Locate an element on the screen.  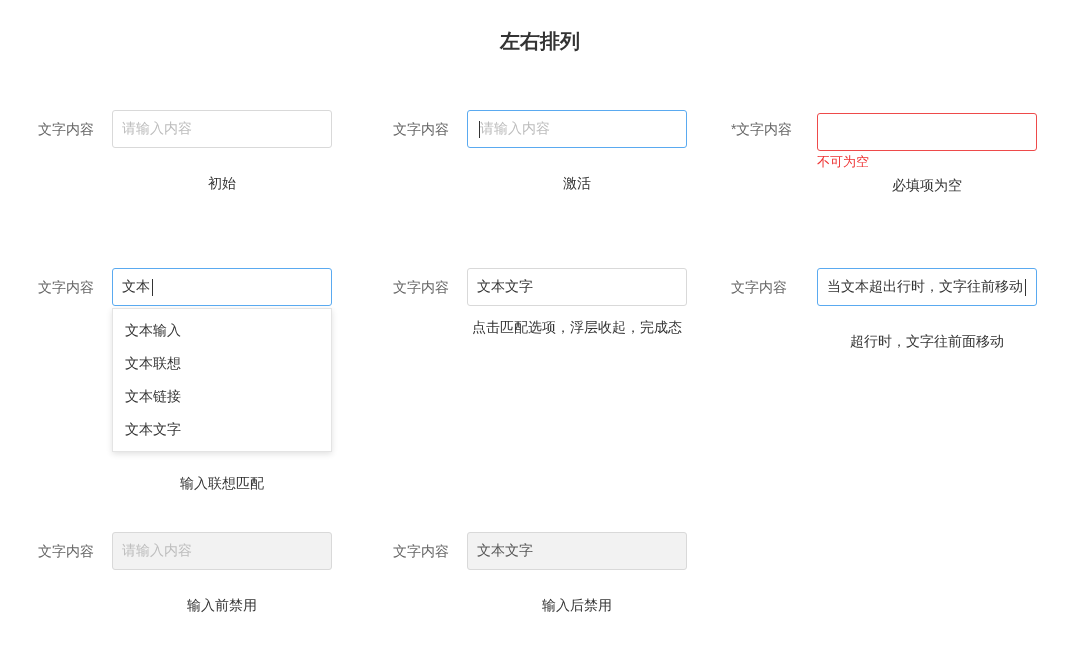
input-field is located at coordinates (927, 132).